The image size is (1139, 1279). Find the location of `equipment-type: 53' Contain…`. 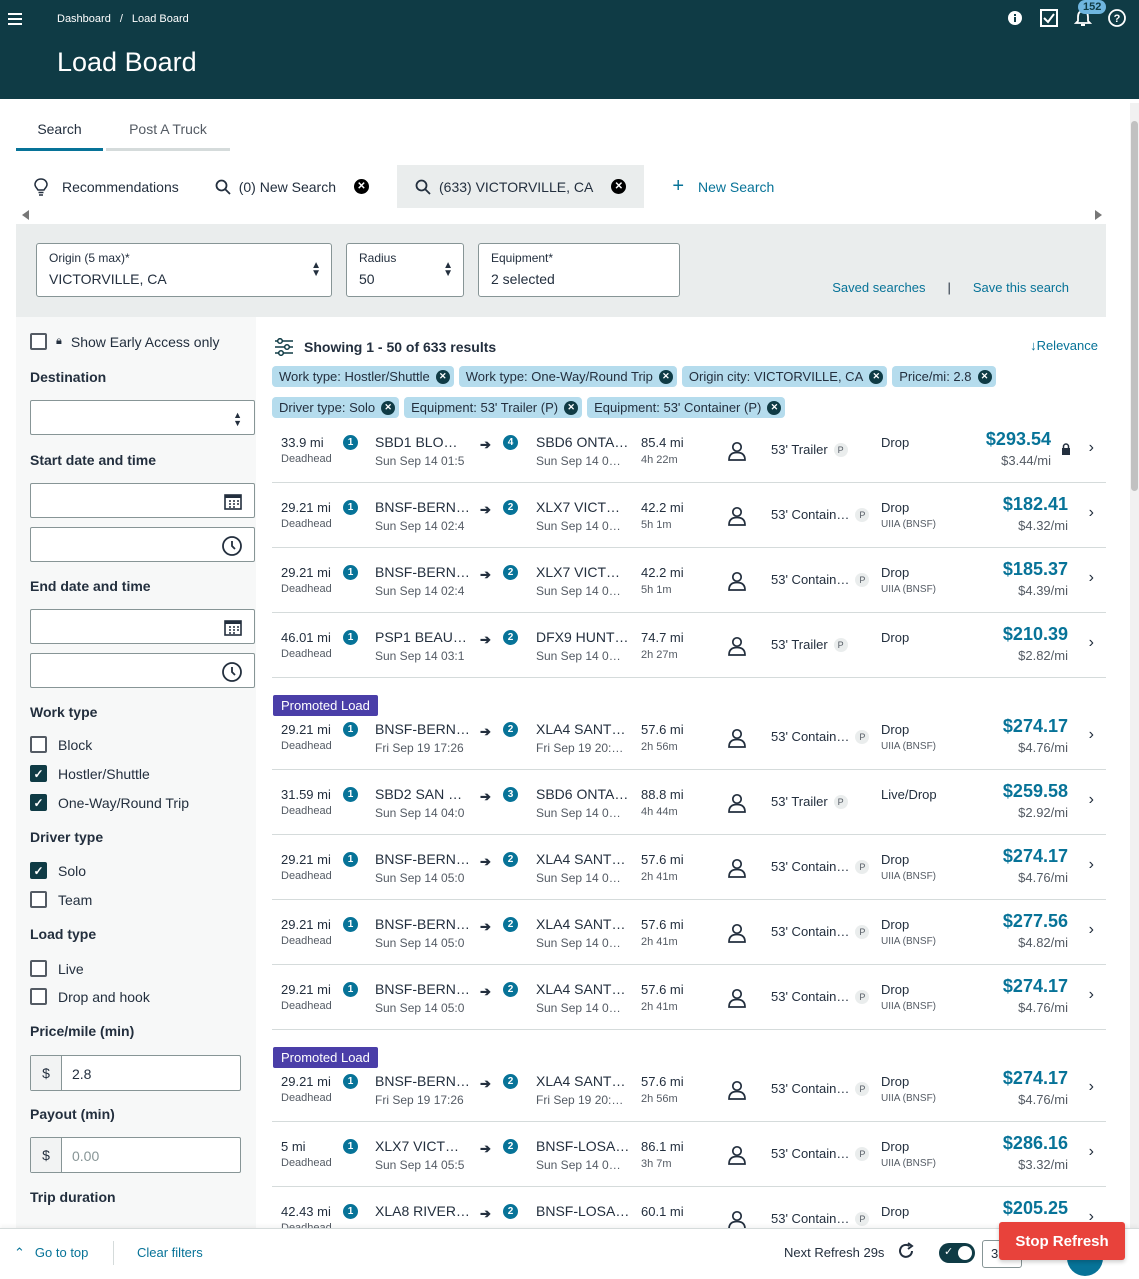

equipment-type: 53' Contain… is located at coordinates (810, 736).